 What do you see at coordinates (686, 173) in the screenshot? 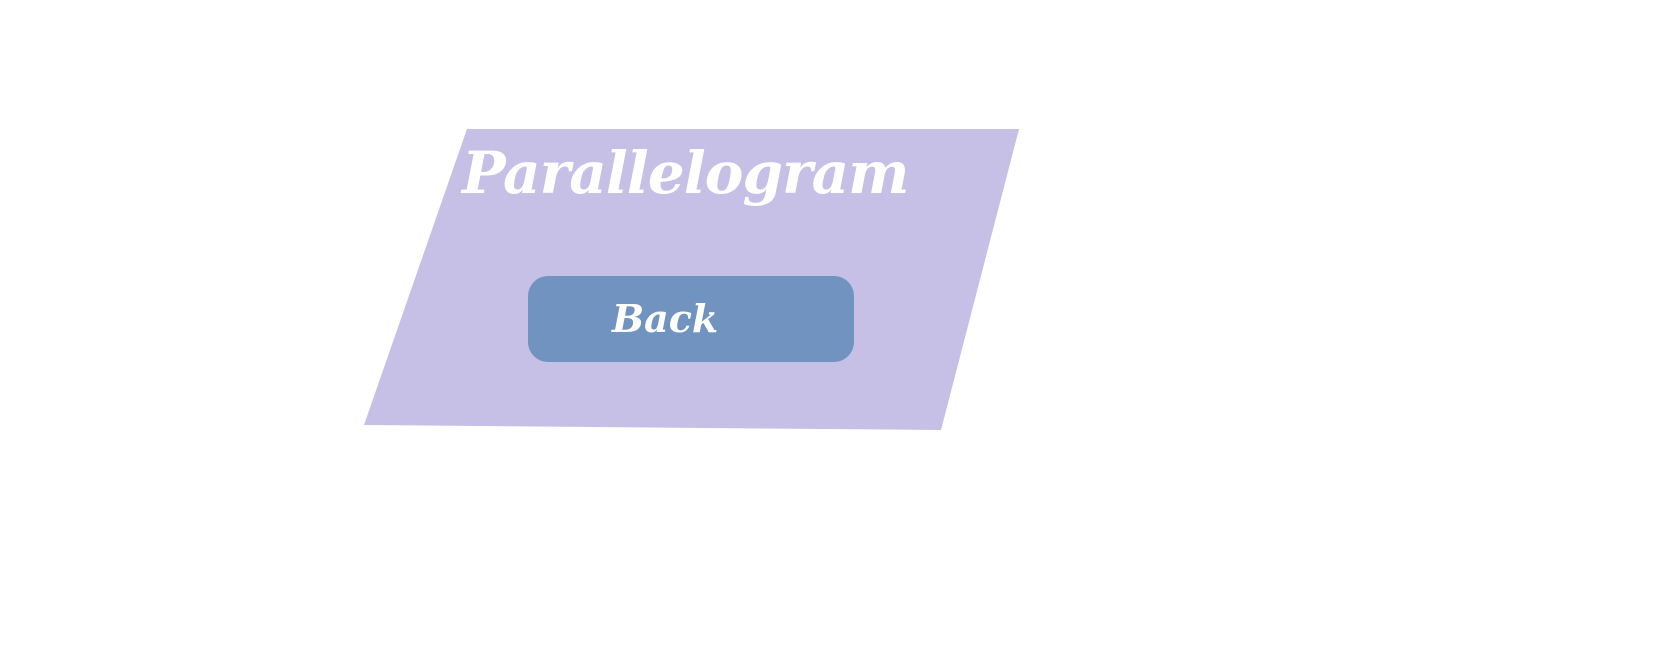
I see `shape-title: Parallelogram` at bounding box center [686, 173].